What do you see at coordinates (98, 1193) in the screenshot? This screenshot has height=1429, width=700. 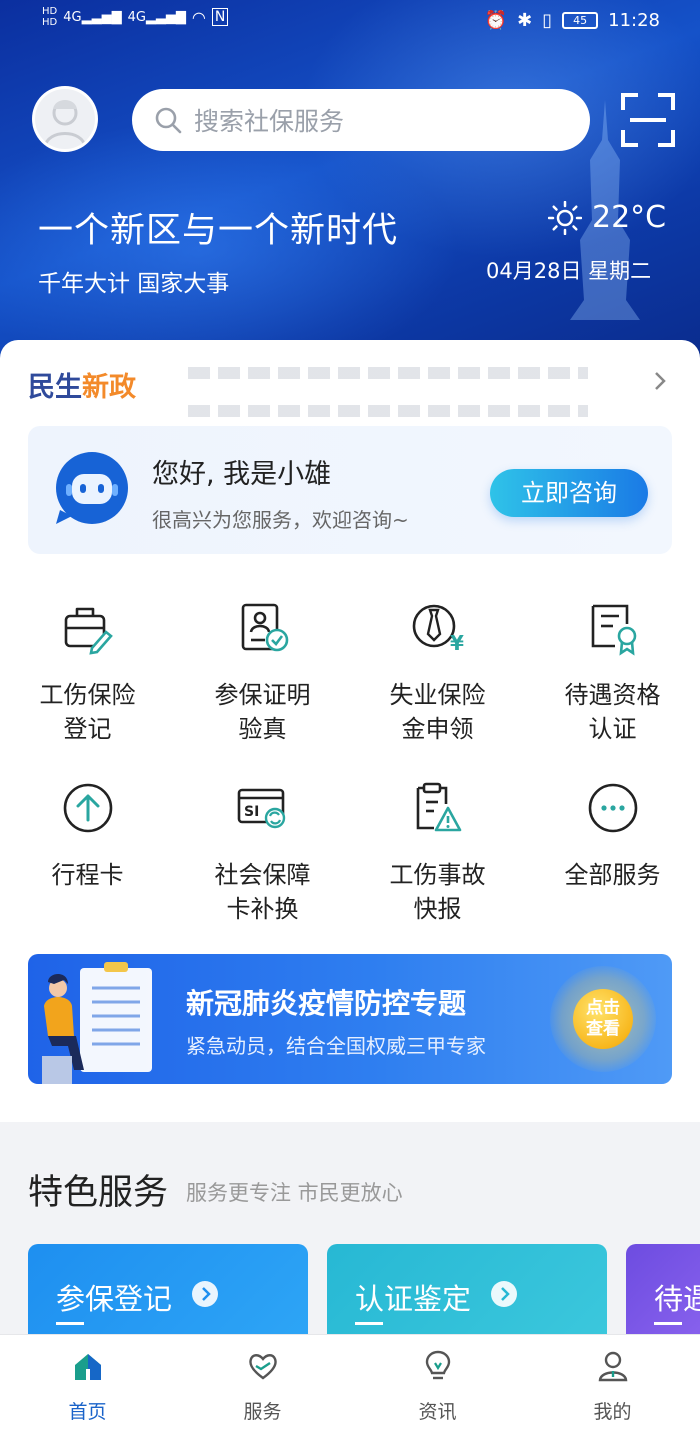 I see `featured-title: 特色服务` at bounding box center [98, 1193].